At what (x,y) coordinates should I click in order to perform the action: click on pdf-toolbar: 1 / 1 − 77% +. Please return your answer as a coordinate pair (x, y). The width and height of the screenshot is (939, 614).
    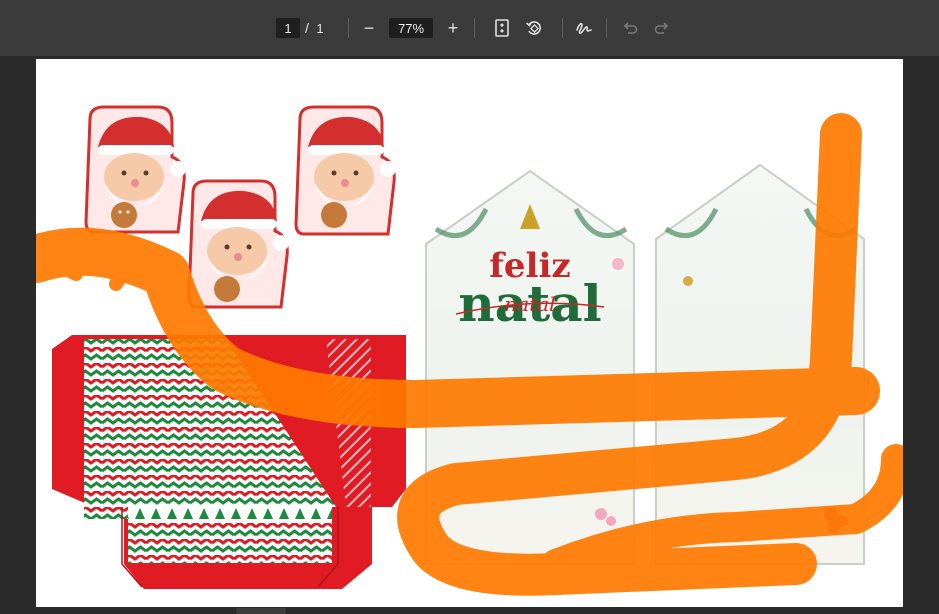
    Looking at the image, I should click on (469, 28).